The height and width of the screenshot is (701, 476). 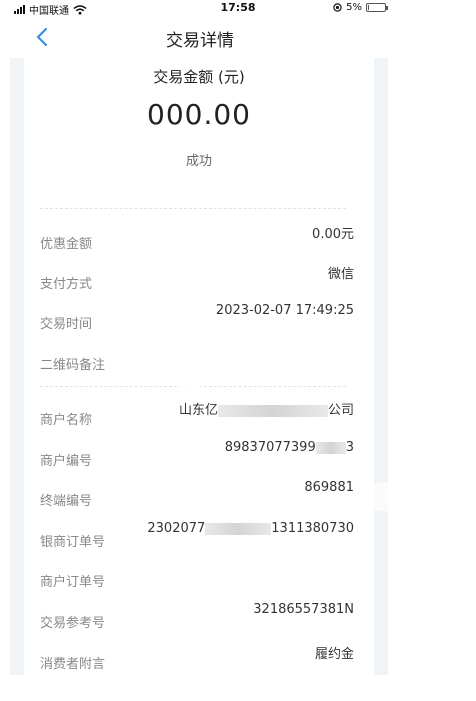 What do you see at coordinates (329, 487) in the screenshot?
I see `row-value: 869881` at bounding box center [329, 487].